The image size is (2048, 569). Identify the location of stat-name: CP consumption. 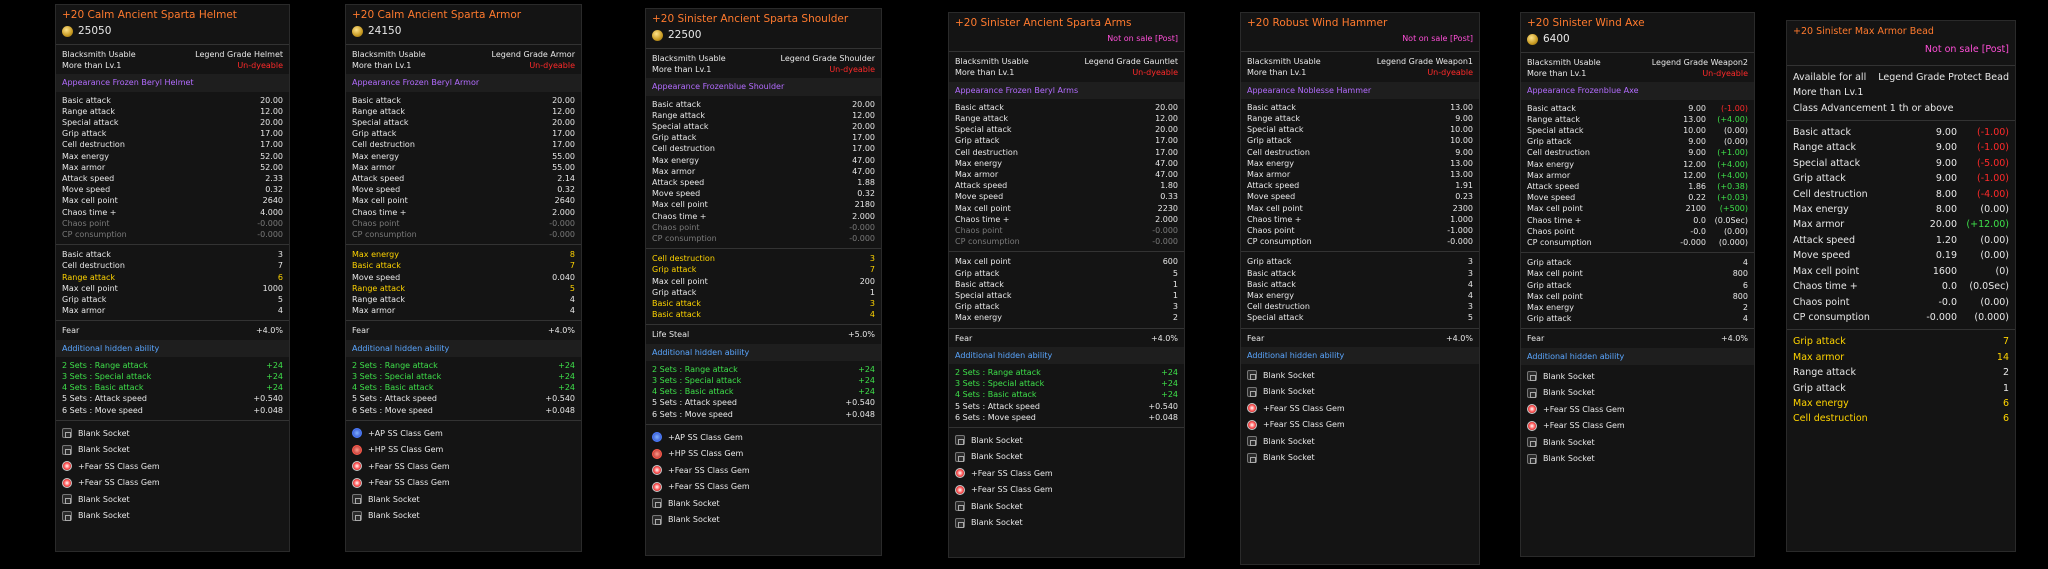
(1831, 317).